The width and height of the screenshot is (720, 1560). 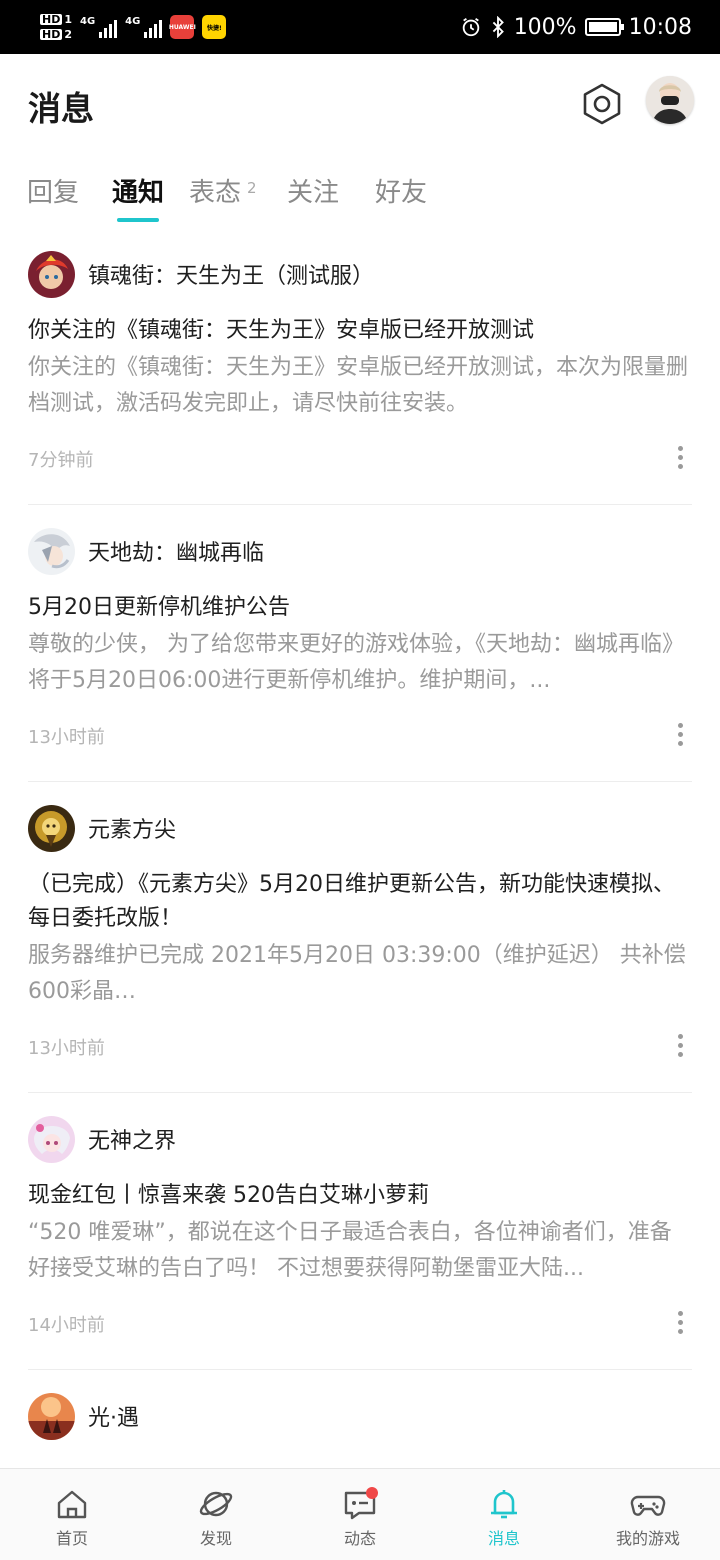 What do you see at coordinates (372, 1493) in the screenshot?
I see `notification-dot` at bounding box center [372, 1493].